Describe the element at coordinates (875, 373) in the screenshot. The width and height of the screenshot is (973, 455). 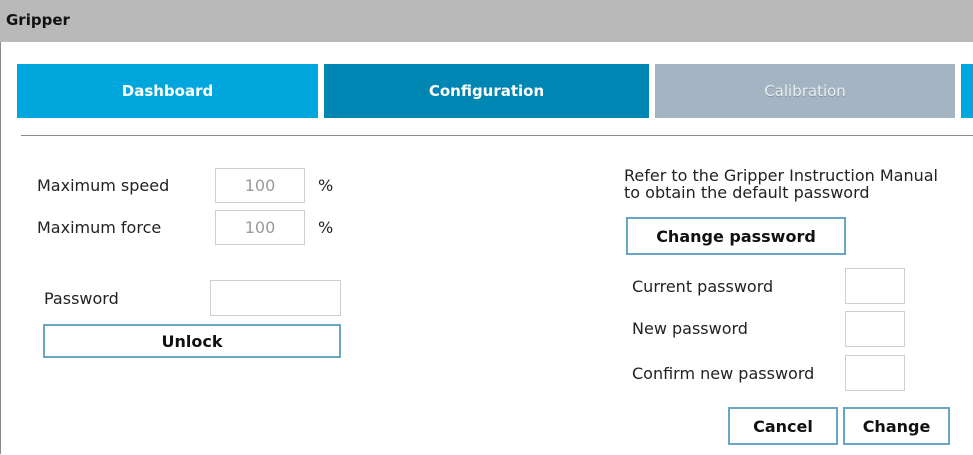
I see `confirm-password-input` at that location.